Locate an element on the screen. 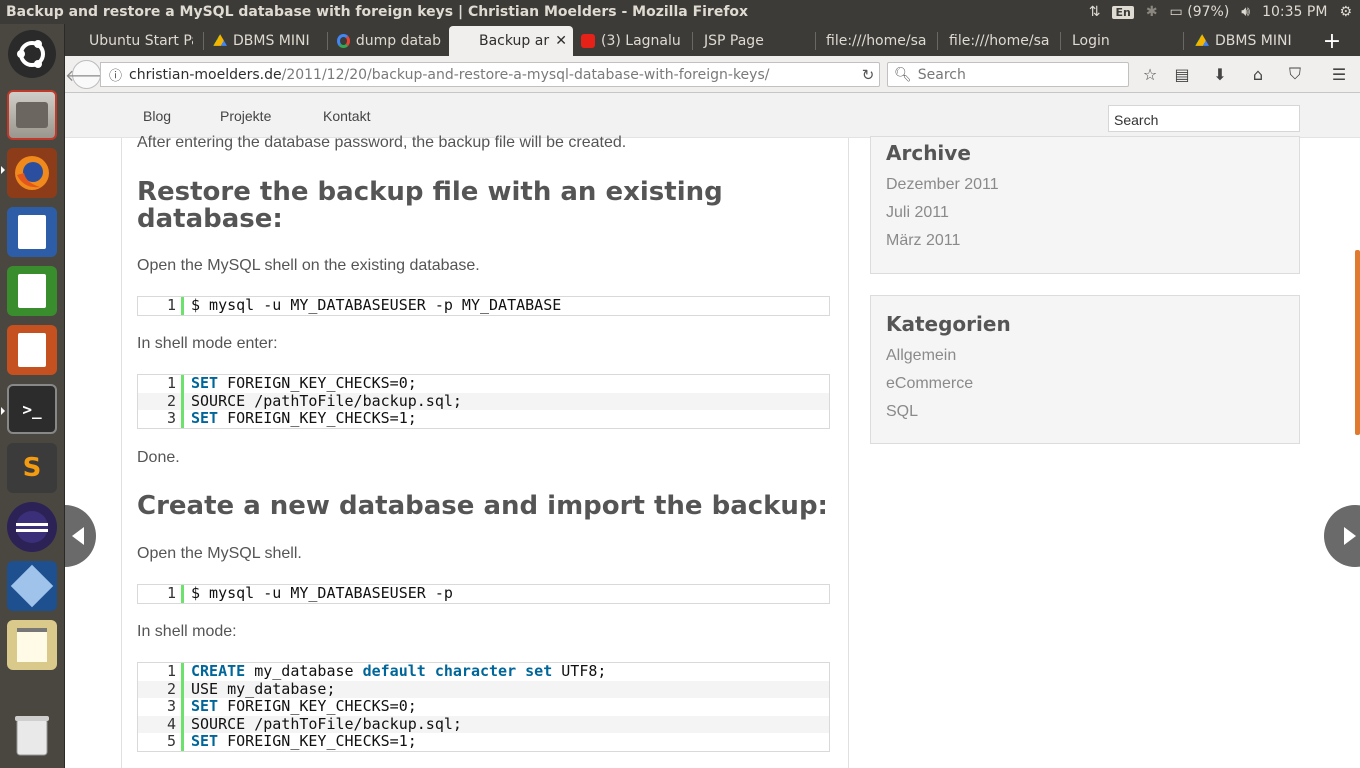  indicator-area: ⇅ En ✱ ▭ (97%) 🔊︎ 10:35 PM ⚙ is located at coordinates (1220, 12).